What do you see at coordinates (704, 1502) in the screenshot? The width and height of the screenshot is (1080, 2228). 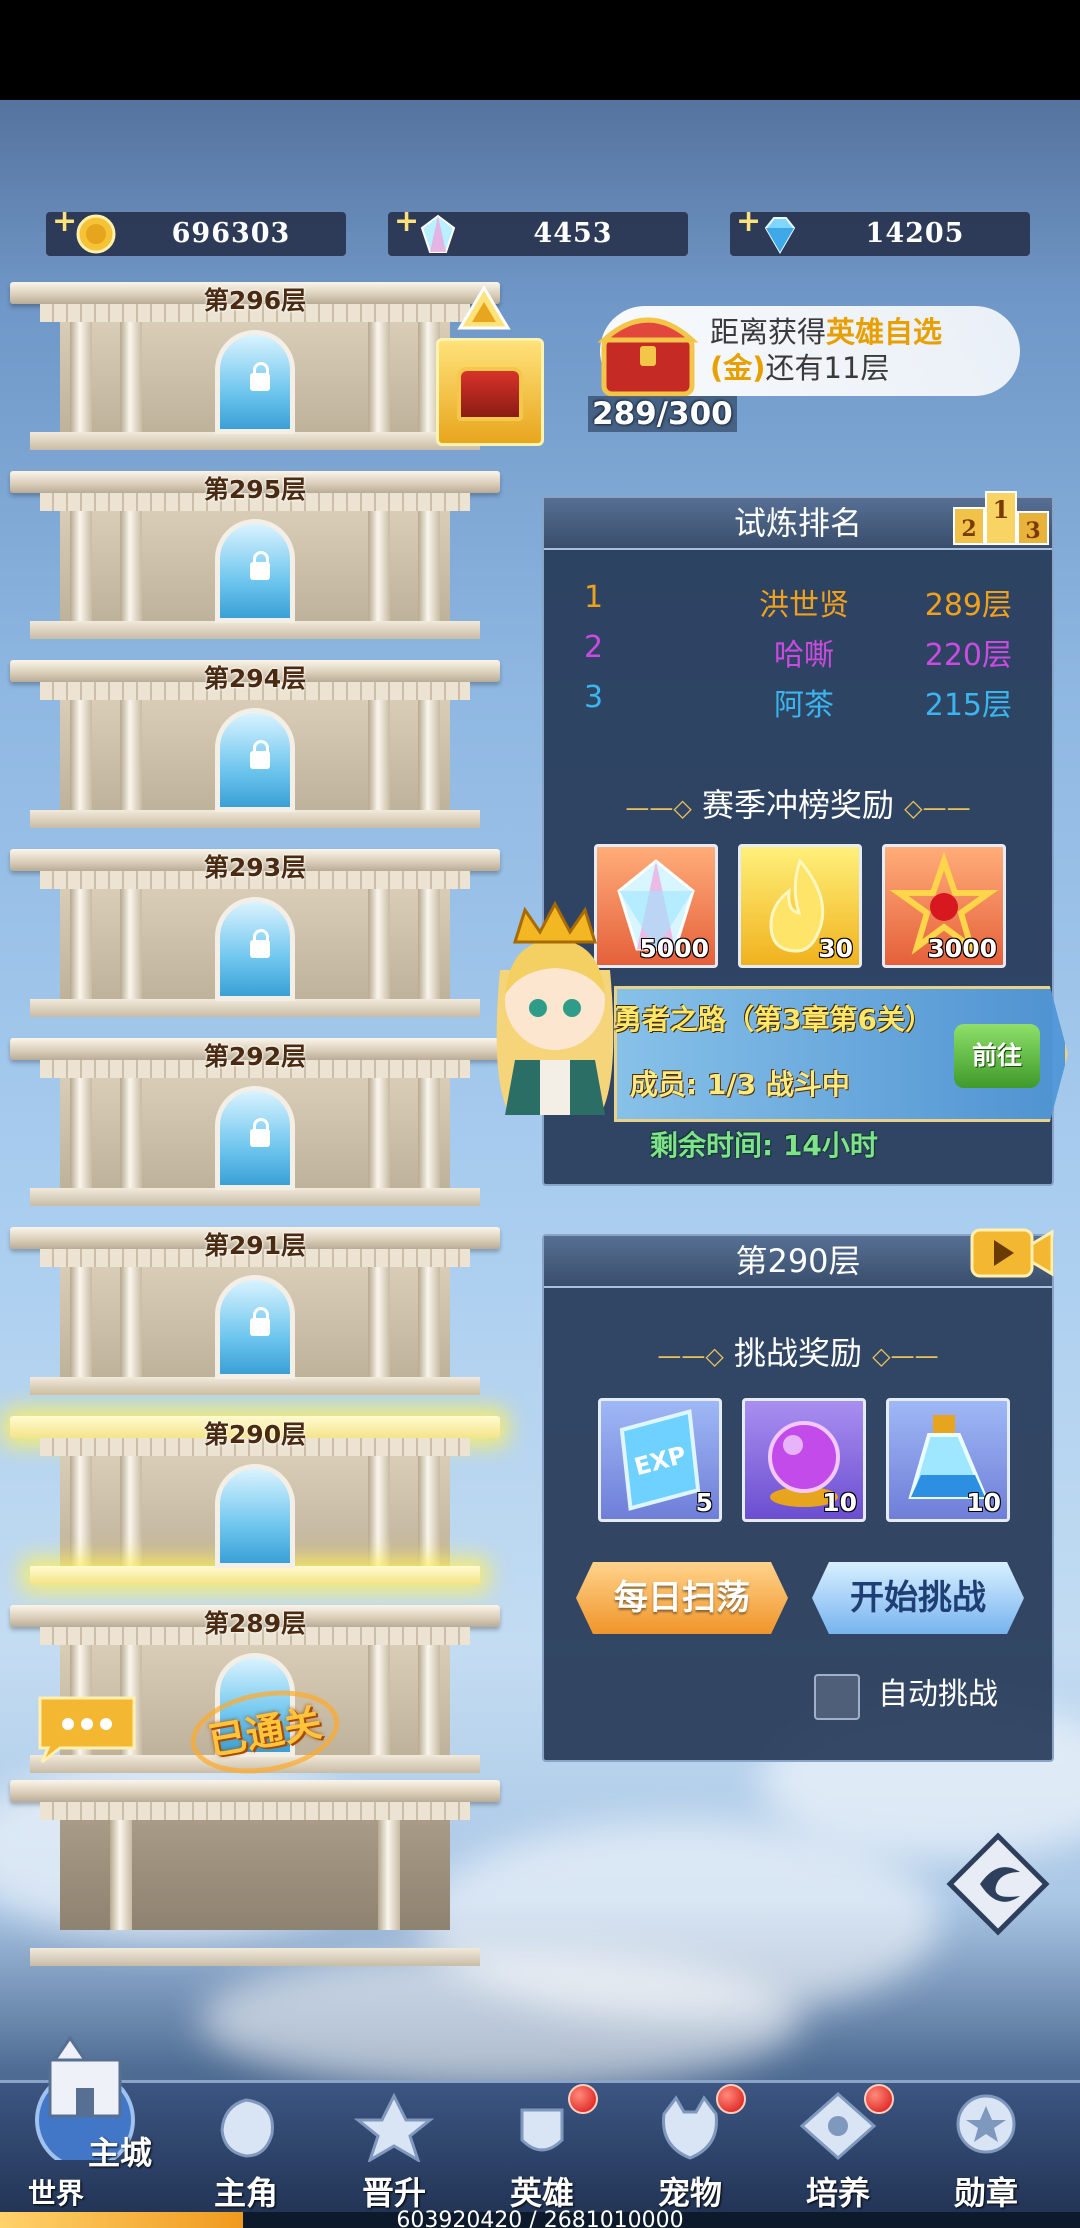 I see `reward-count: 5` at bounding box center [704, 1502].